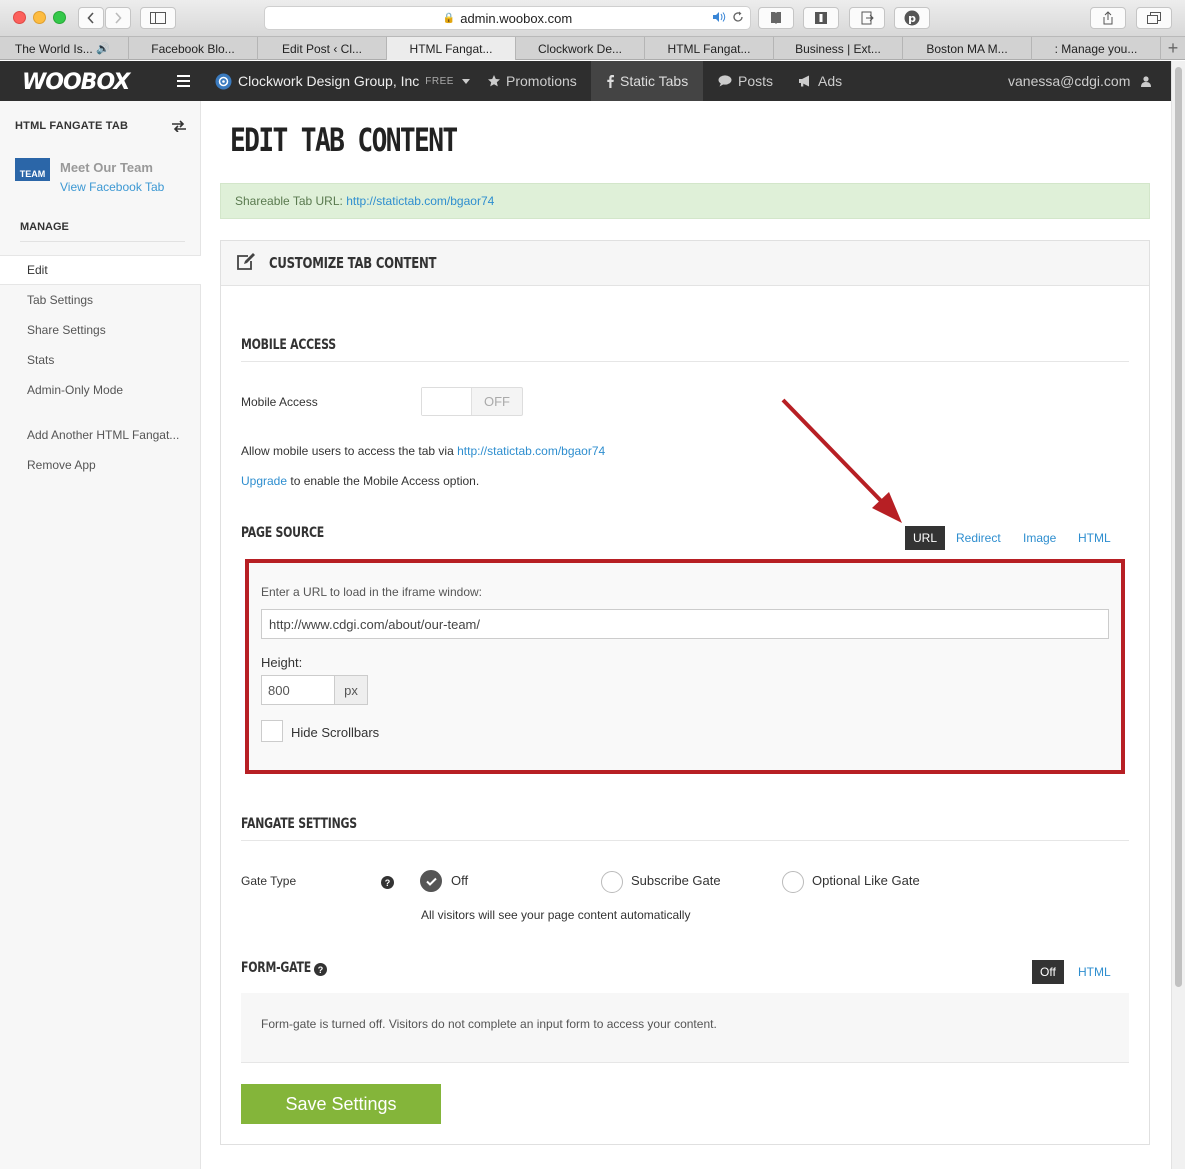  I want to click on address-bar: 🔒 admin.woobox.com, so click(507, 18).